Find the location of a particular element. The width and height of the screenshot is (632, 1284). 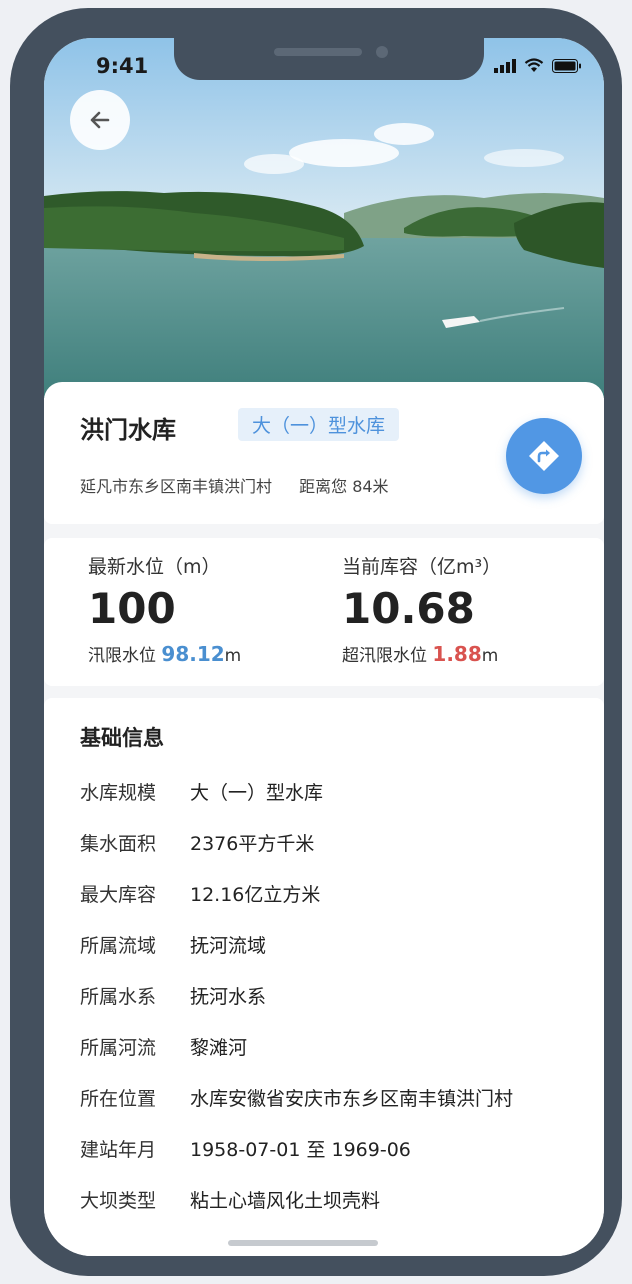

battery-icon is located at coordinates (566, 66).